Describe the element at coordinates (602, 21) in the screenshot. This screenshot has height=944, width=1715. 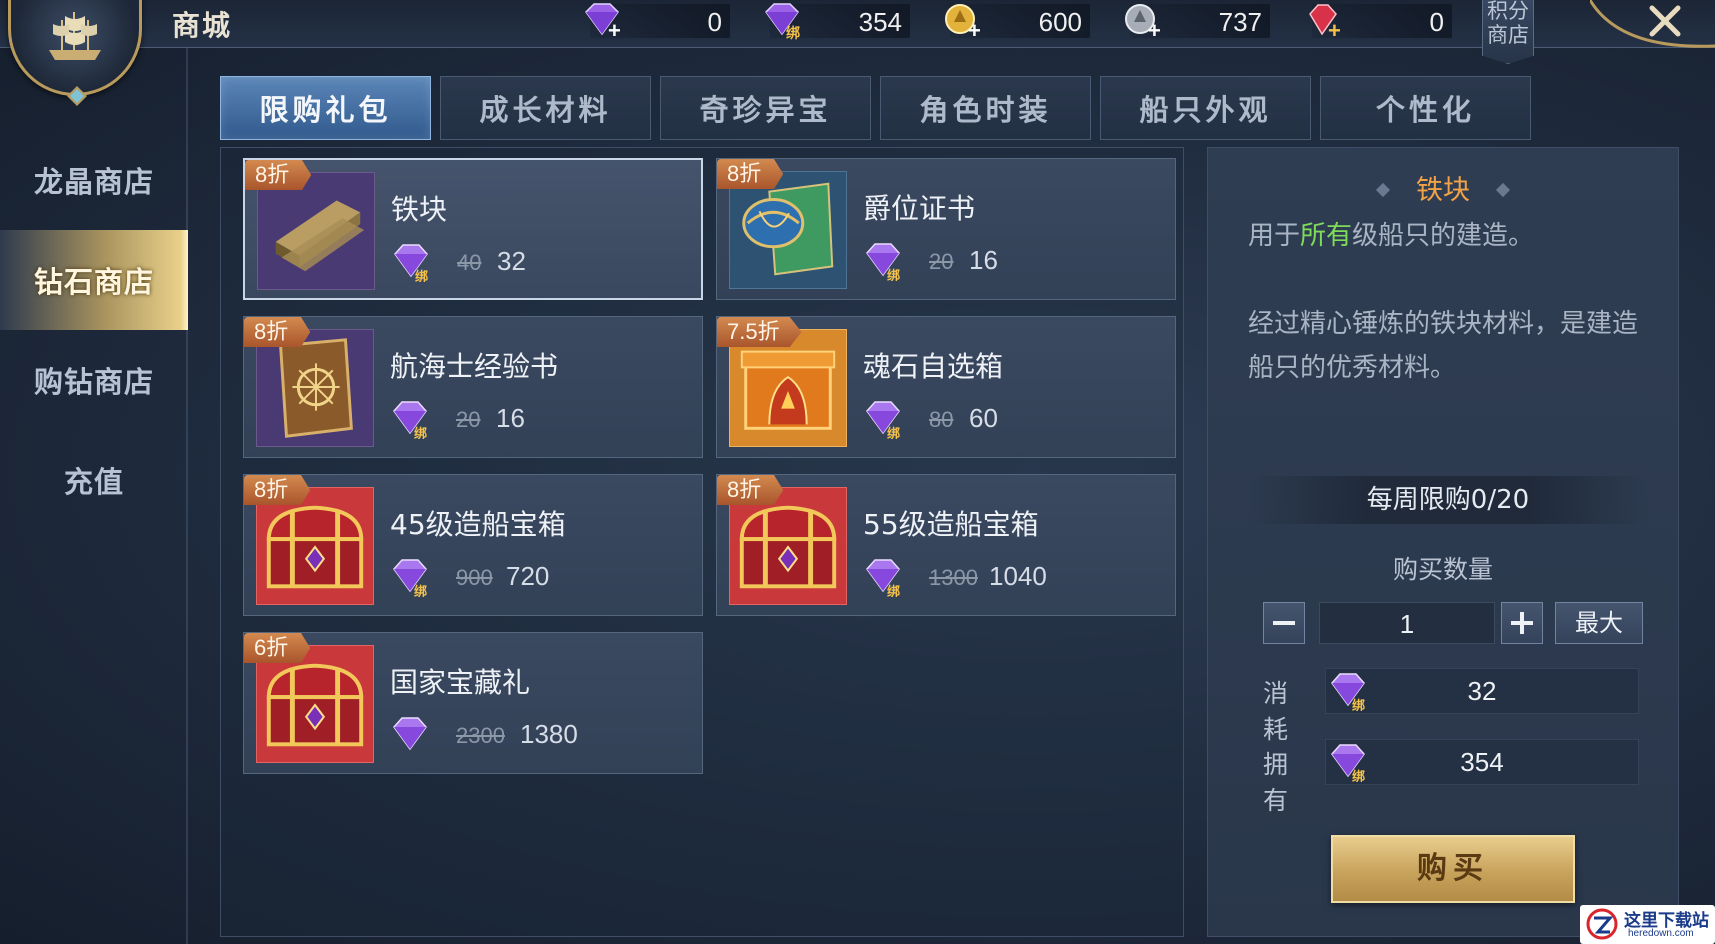
I see `purple-gem-icon: +` at that location.